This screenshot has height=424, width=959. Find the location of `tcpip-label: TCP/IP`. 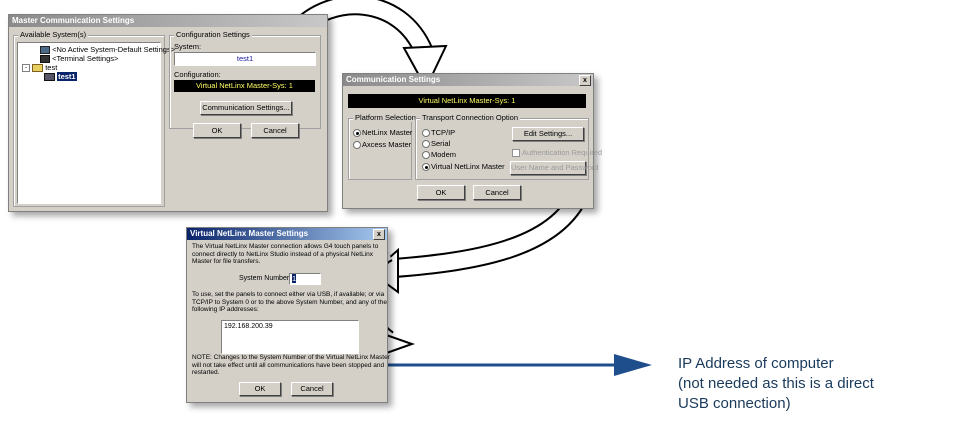

tcpip-label: TCP/IP is located at coordinates (443, 132).